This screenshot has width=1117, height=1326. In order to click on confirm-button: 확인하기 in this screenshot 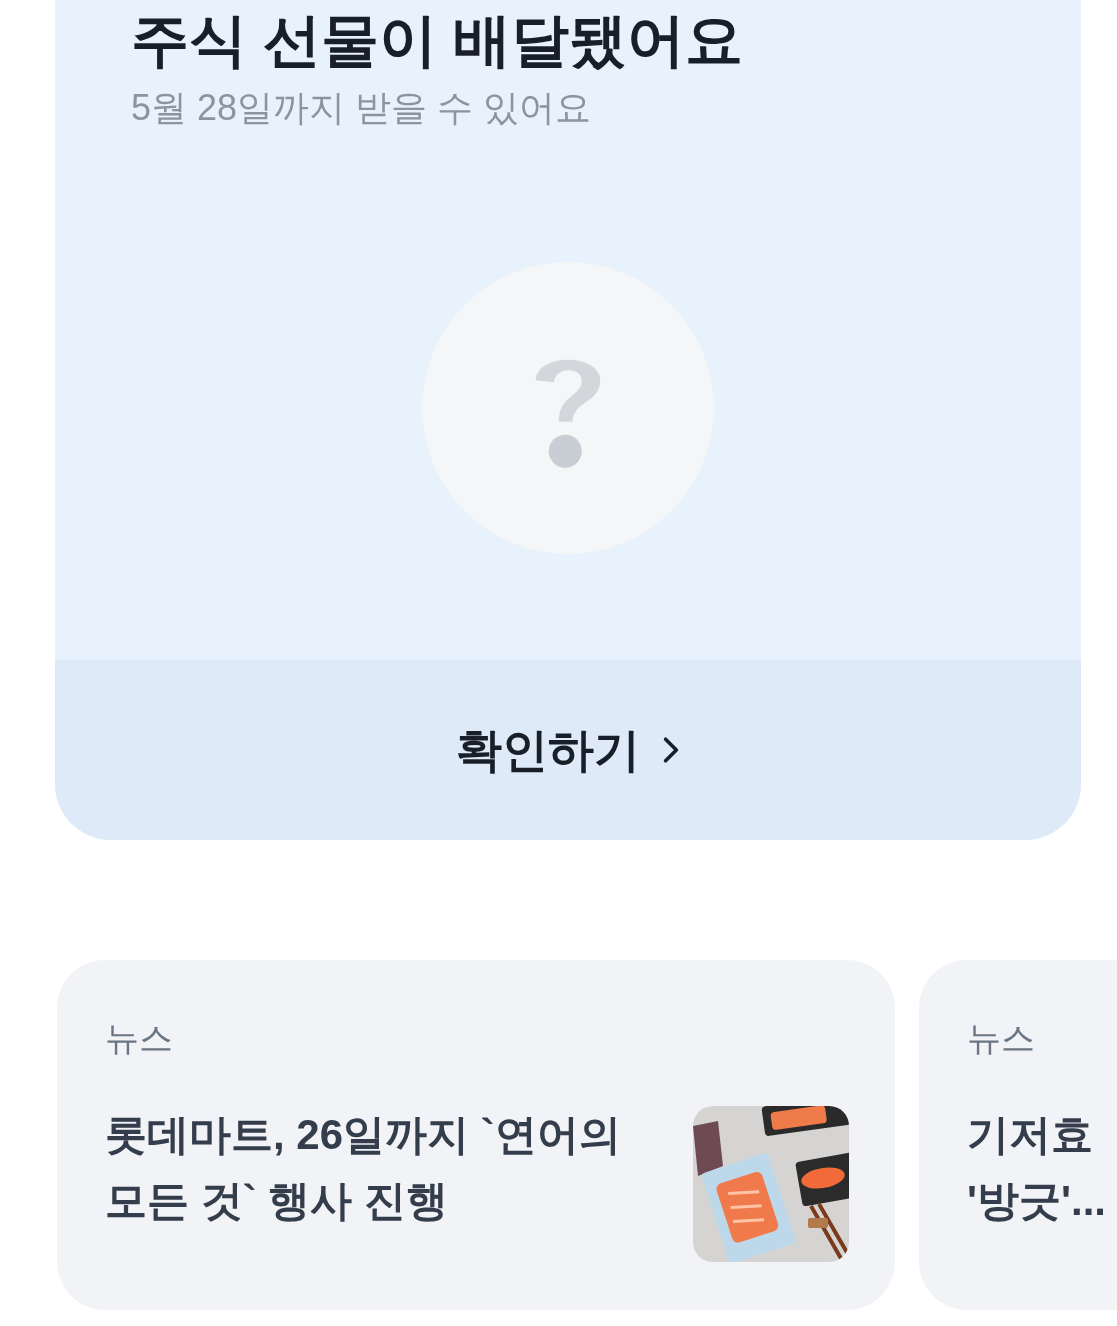, I will do `click(568, 750)`.